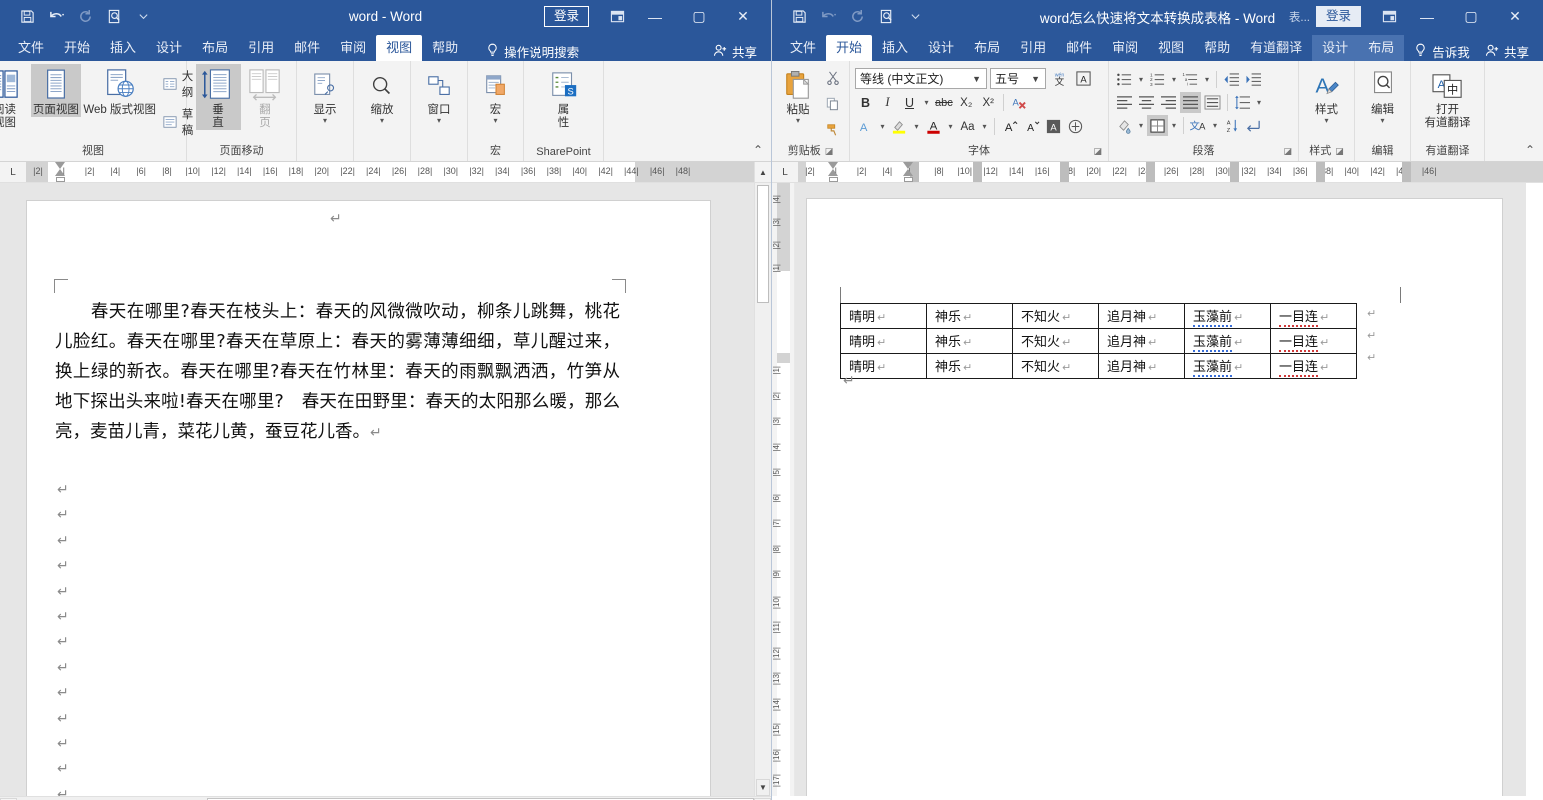 The image size is (1543, 800). Describe the element at coordinates (1442, 51) in the screenshot. I see `tell-me-search: 告诉我` at that location.